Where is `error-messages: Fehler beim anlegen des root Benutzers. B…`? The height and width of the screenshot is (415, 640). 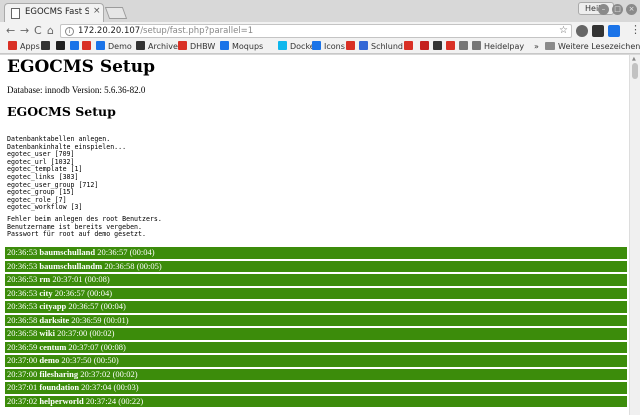
error-messages: Fehler beim anlegen des root Benutzers. B… is located at coordinates (84, 227).